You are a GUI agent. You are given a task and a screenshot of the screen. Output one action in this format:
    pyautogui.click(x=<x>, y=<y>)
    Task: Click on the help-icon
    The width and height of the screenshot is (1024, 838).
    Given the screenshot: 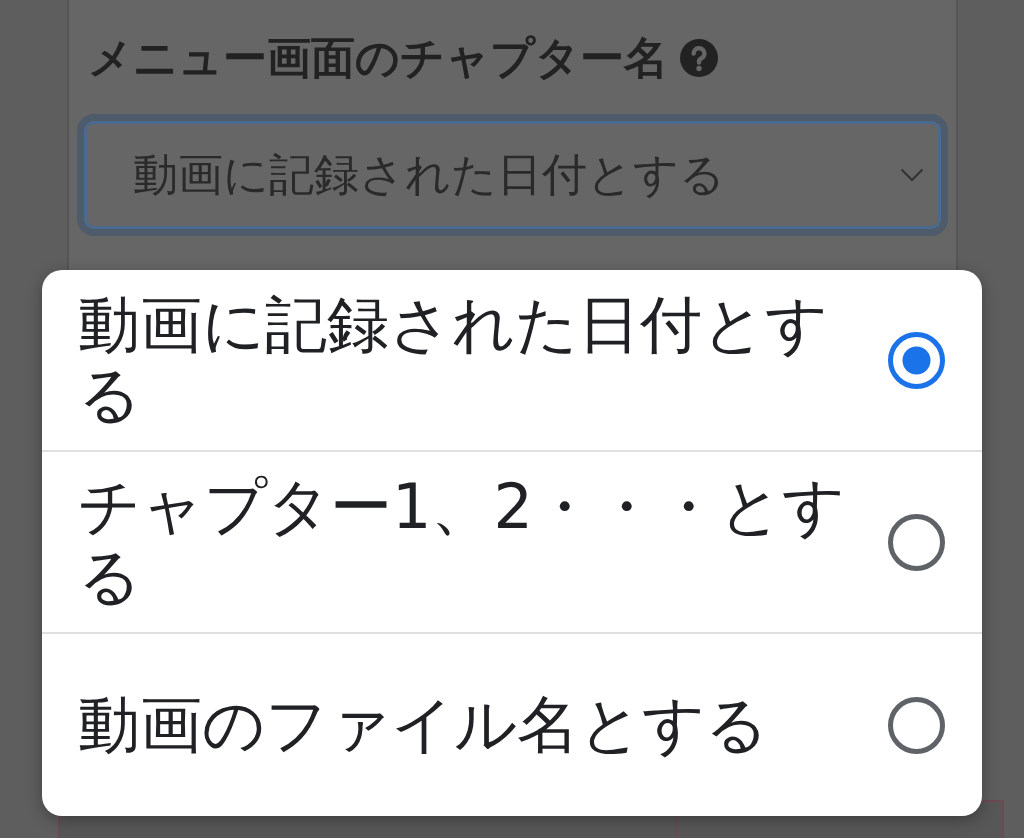 What is the action you would take?
    pyautogui.click(x=699, y=58)
    